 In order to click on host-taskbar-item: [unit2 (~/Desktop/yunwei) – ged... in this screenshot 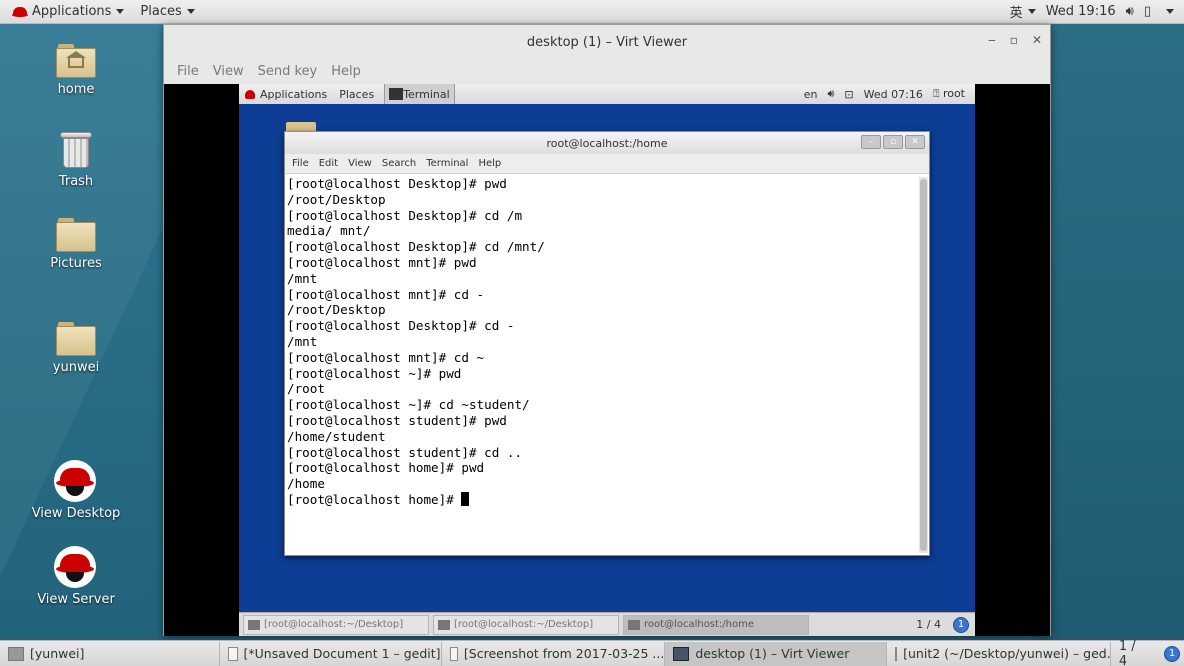, I will do `click(999, 653)`.